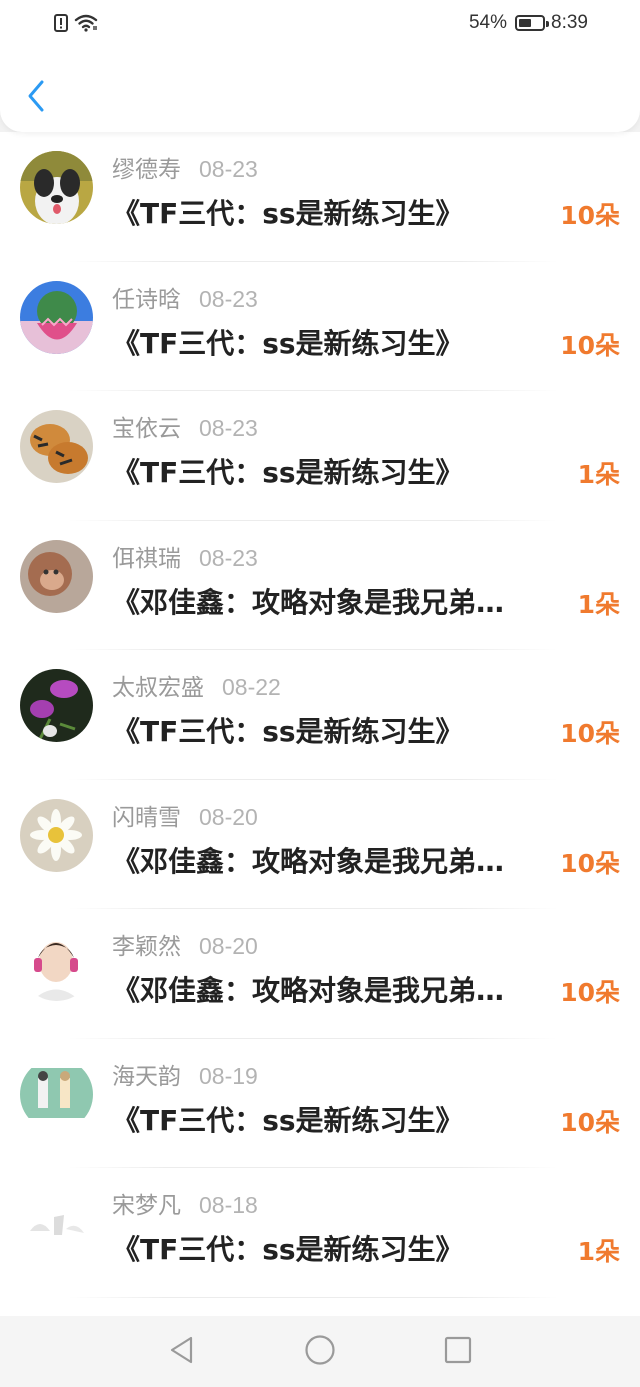  Describe the element at coordinates (185, 426) in the screenshot. I see `item-meta: 宝依云 08-23` at that location.